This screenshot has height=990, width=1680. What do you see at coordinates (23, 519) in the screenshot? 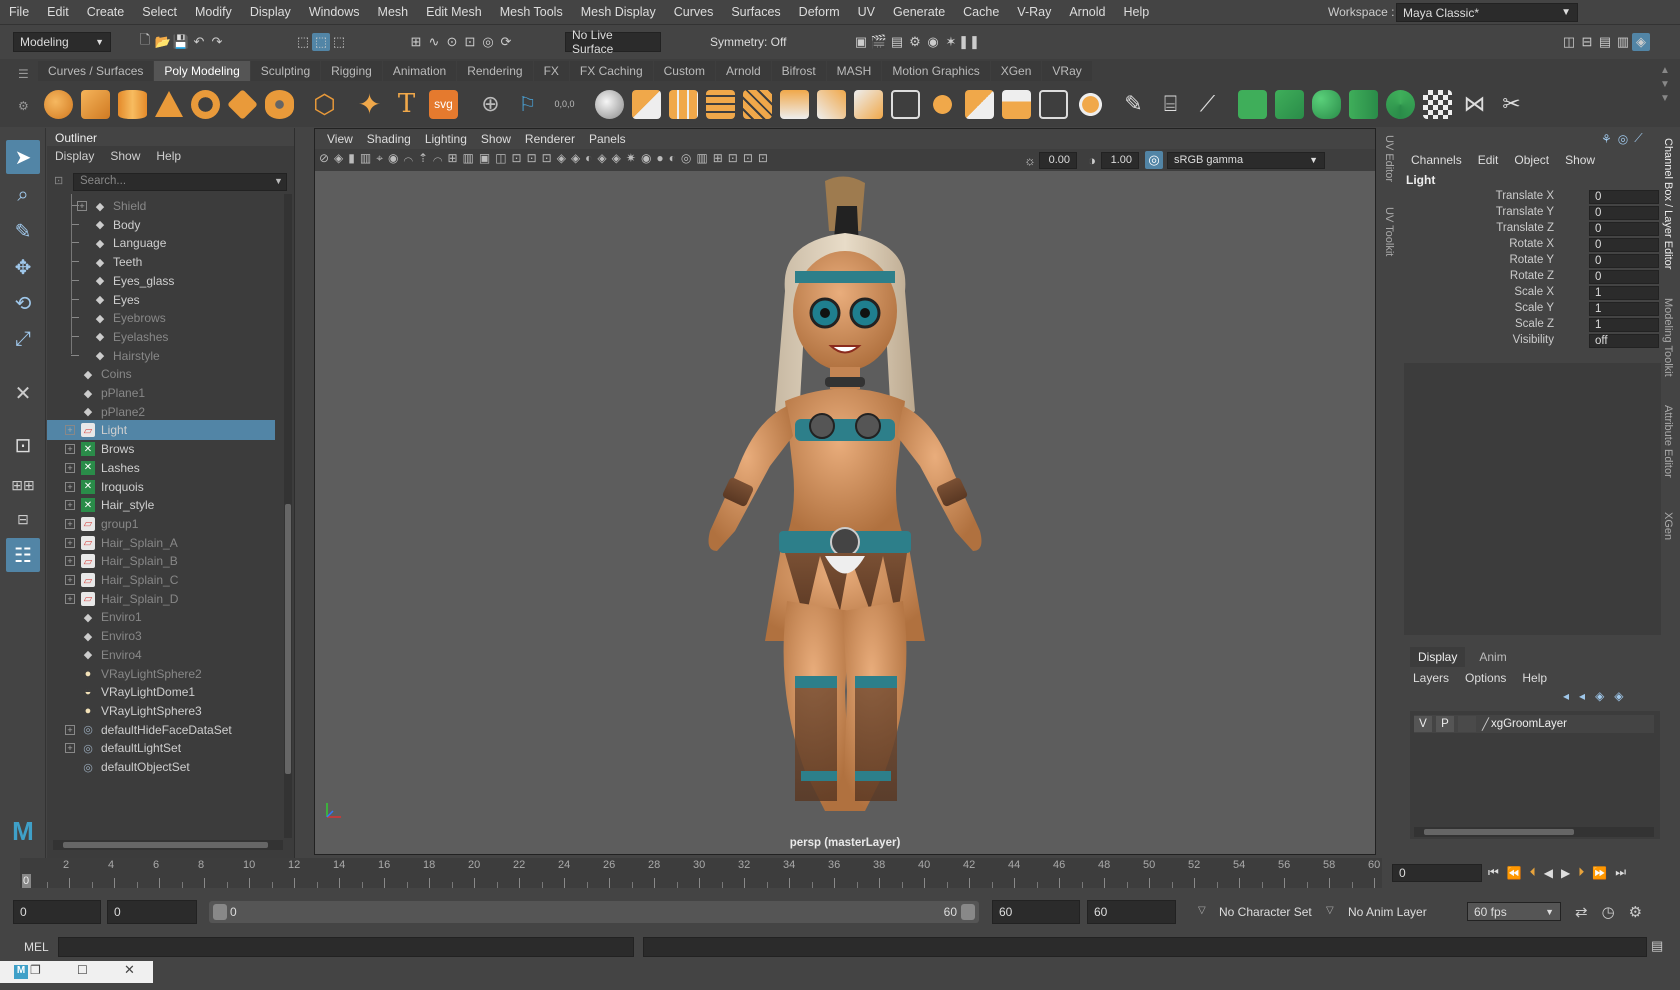
I see `two-view-icon: ⊟` at bounding box center [23, 519].